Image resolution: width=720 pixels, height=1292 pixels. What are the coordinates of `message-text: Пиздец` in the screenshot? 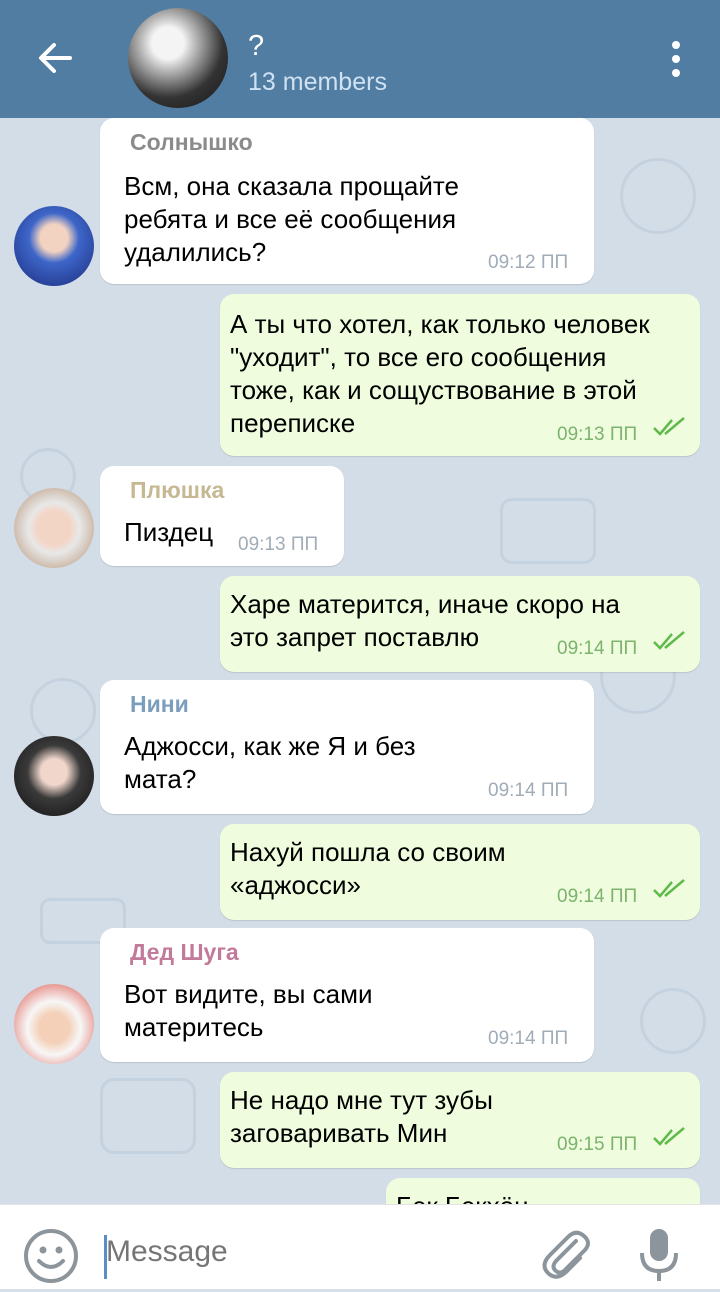 It's located at (169, 532).